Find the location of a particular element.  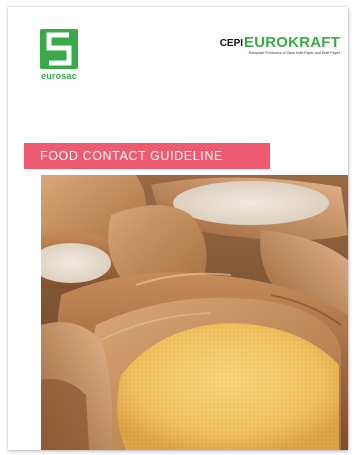

eurosac-s-logo-icon is located at coordinates (59, 49).